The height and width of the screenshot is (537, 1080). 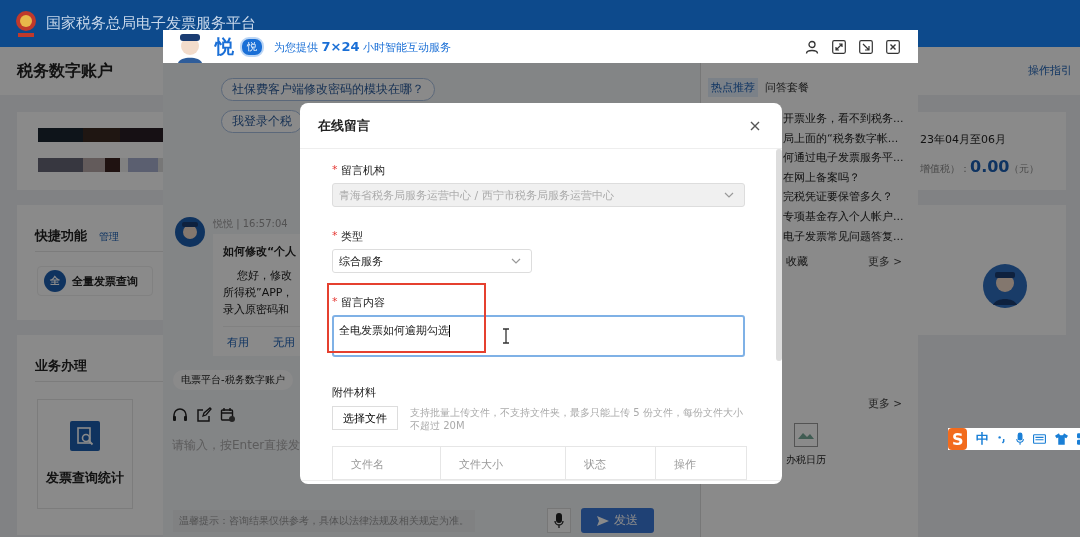 What do you see at coordinates (577, 419) in the screenshot?
I see `upload-hint: 支持批量上传文件，不支持文件夹，最多只能上传 5 份文件，每份文件大小不超过 20M` at bounding box center [577, 419].